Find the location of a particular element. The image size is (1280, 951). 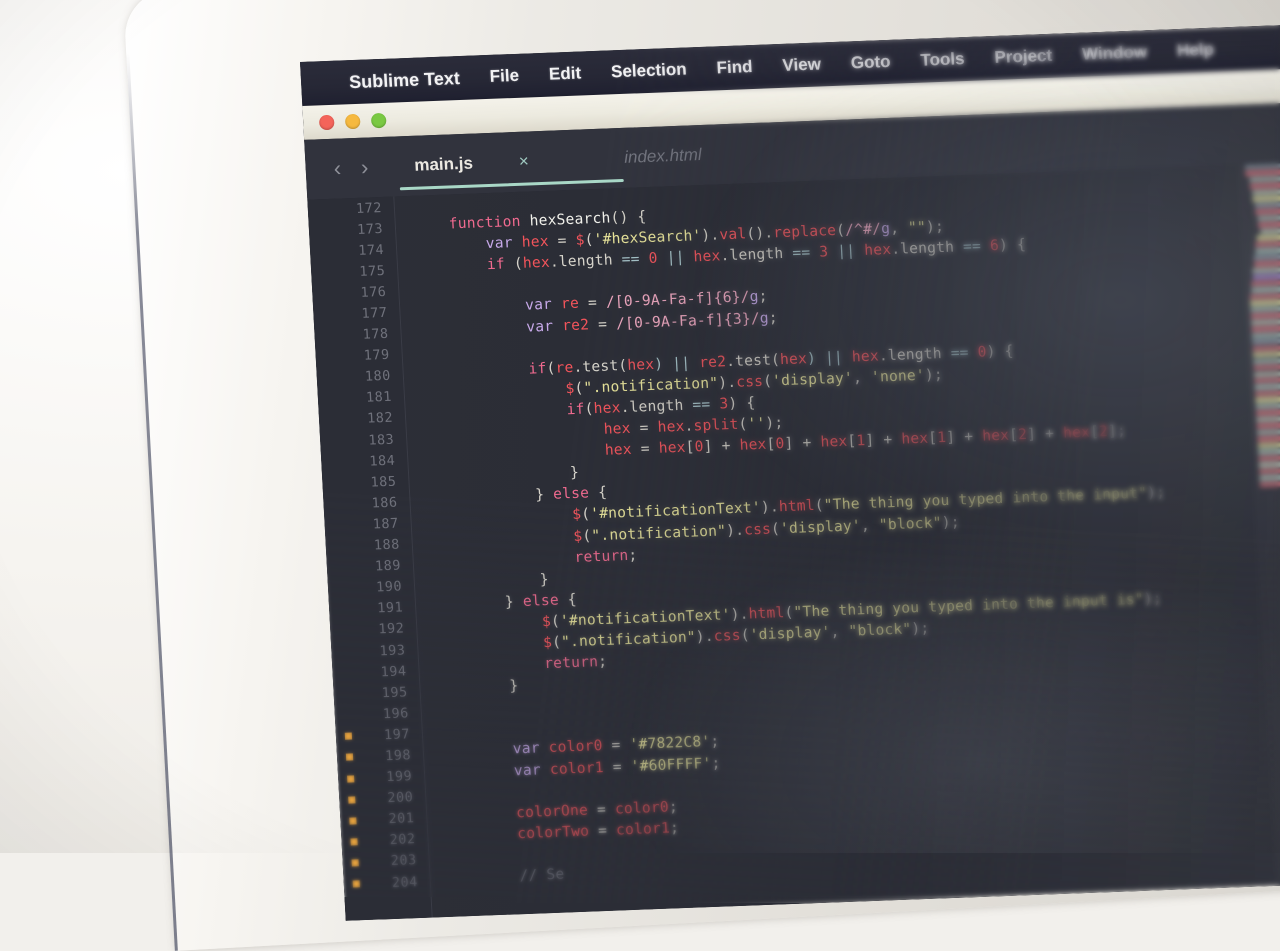

menu-item-view: View is located at coordinates (801, 64).